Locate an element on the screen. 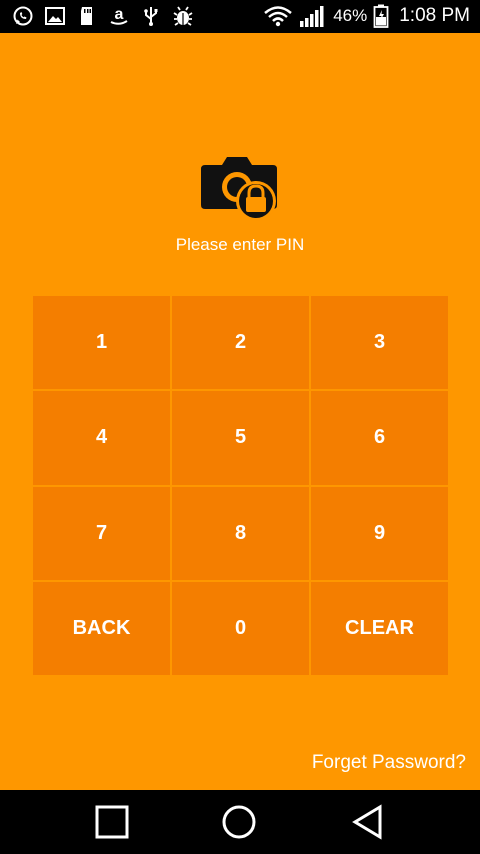  navigation-bar is located at coordinates (240, 822).